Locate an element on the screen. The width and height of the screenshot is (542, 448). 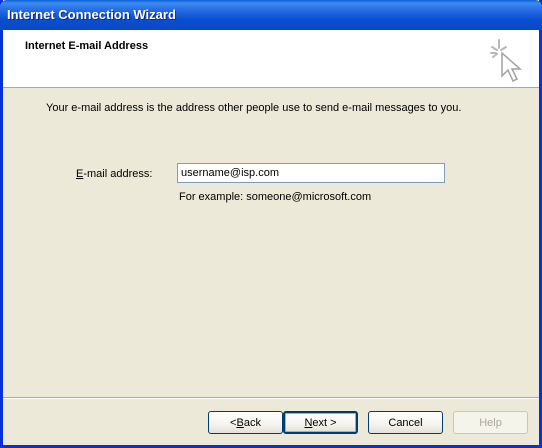
next-button: Next > is located at coordinates (320, 422).